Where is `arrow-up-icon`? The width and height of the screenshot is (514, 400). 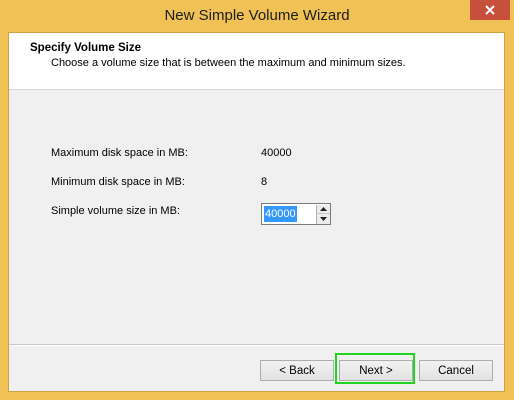
arrow-up-icon is located at coordinates (323, 209).